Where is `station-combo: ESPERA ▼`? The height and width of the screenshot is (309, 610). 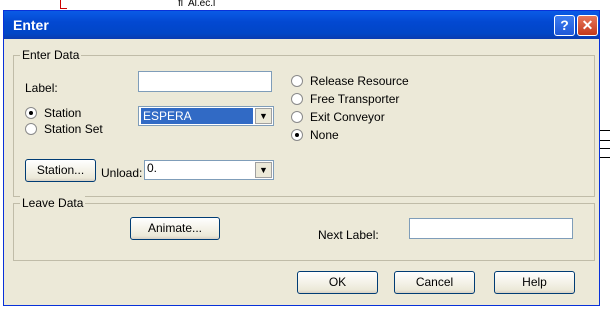
station-combo: ESPERA ▼ is located at coordinates (206, 116).